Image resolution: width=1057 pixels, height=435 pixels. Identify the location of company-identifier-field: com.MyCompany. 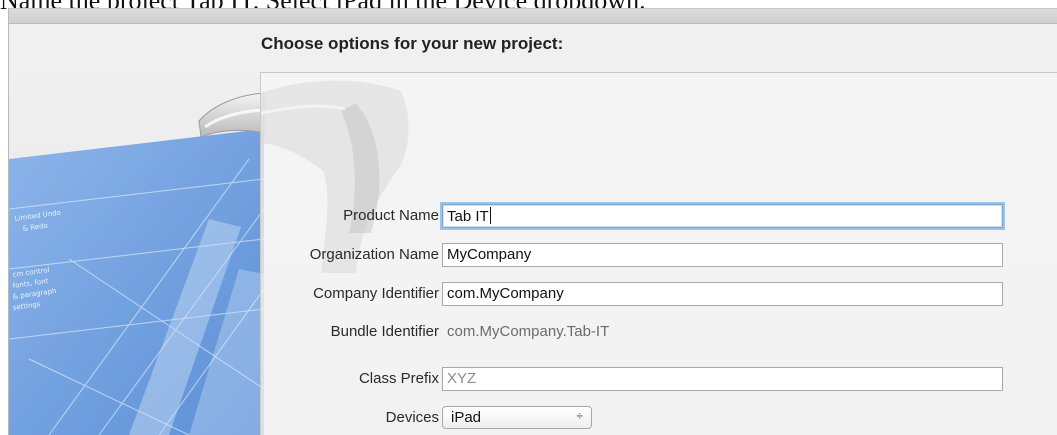
(722, 294).